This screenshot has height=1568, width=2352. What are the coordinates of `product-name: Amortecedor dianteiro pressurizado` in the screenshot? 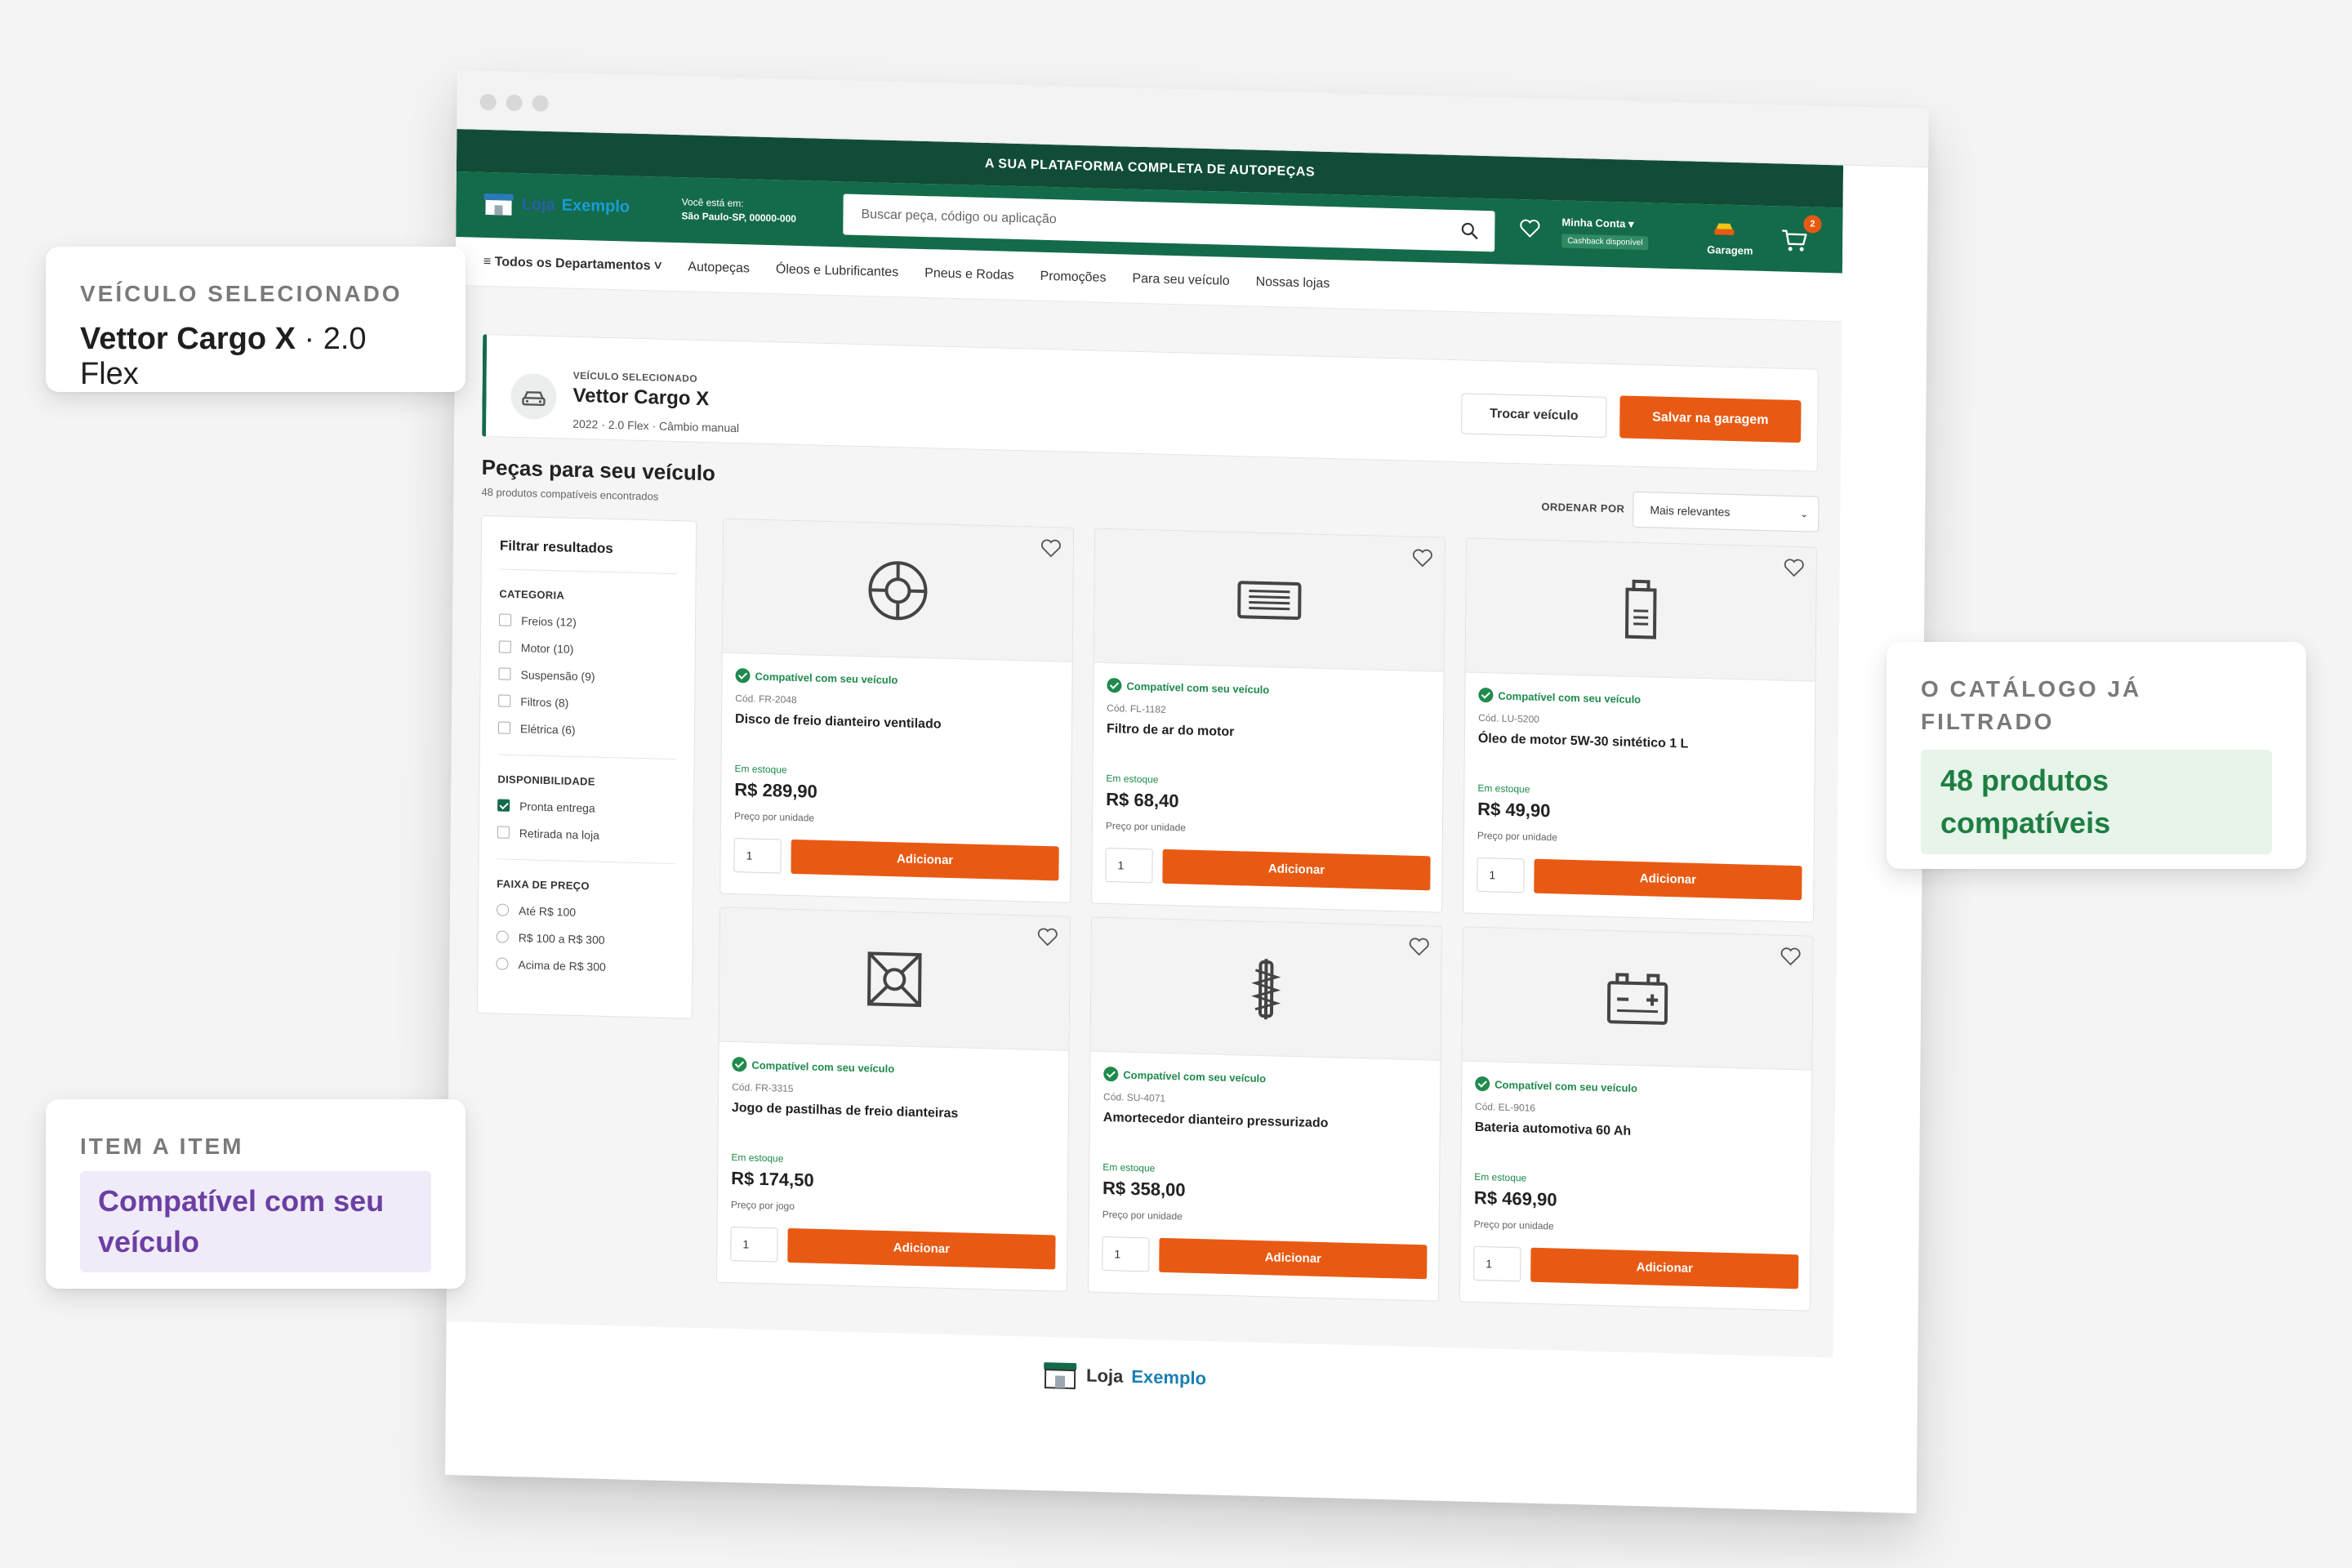 It's located at (1266, 1122).